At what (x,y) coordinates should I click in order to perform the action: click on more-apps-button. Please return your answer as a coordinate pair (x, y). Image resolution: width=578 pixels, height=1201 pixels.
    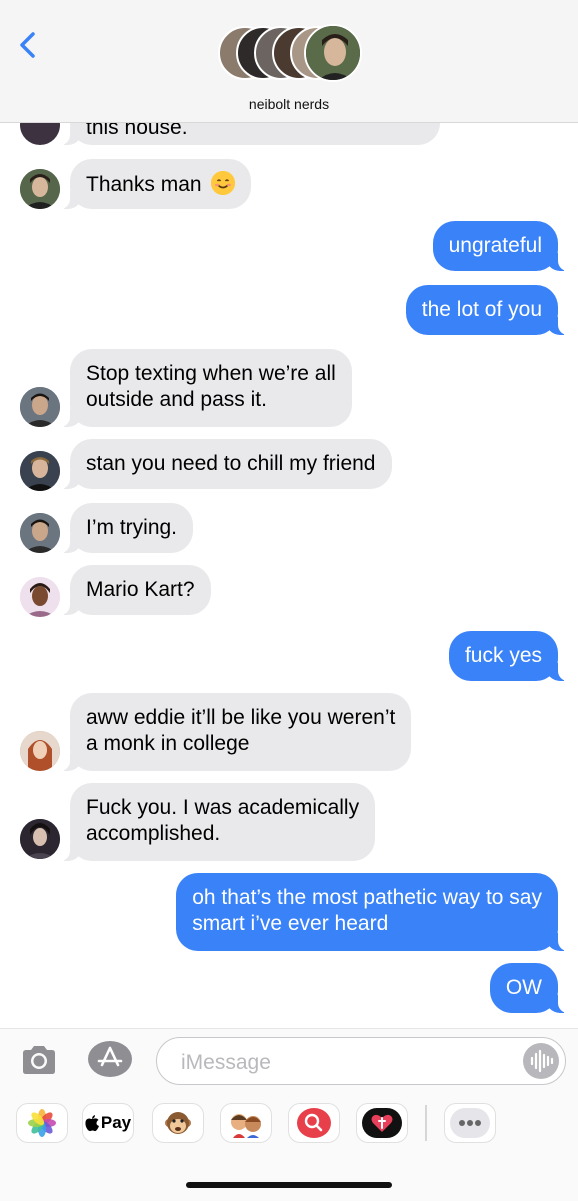
    Looking at the image, I should click on (470, 1123).